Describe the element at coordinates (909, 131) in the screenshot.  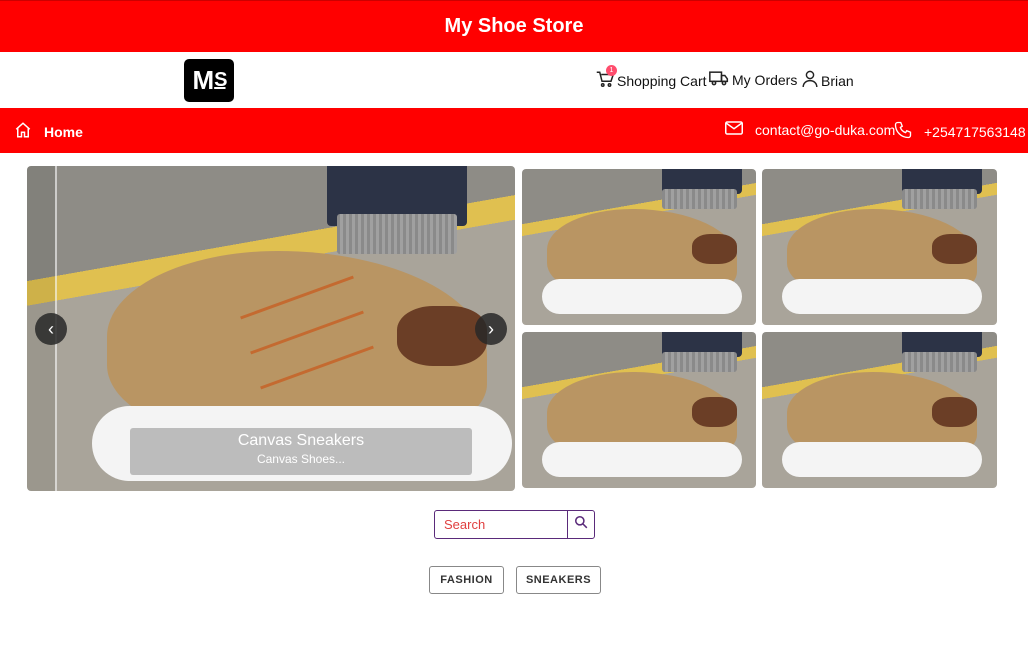
I see `phone-icon` at that location.